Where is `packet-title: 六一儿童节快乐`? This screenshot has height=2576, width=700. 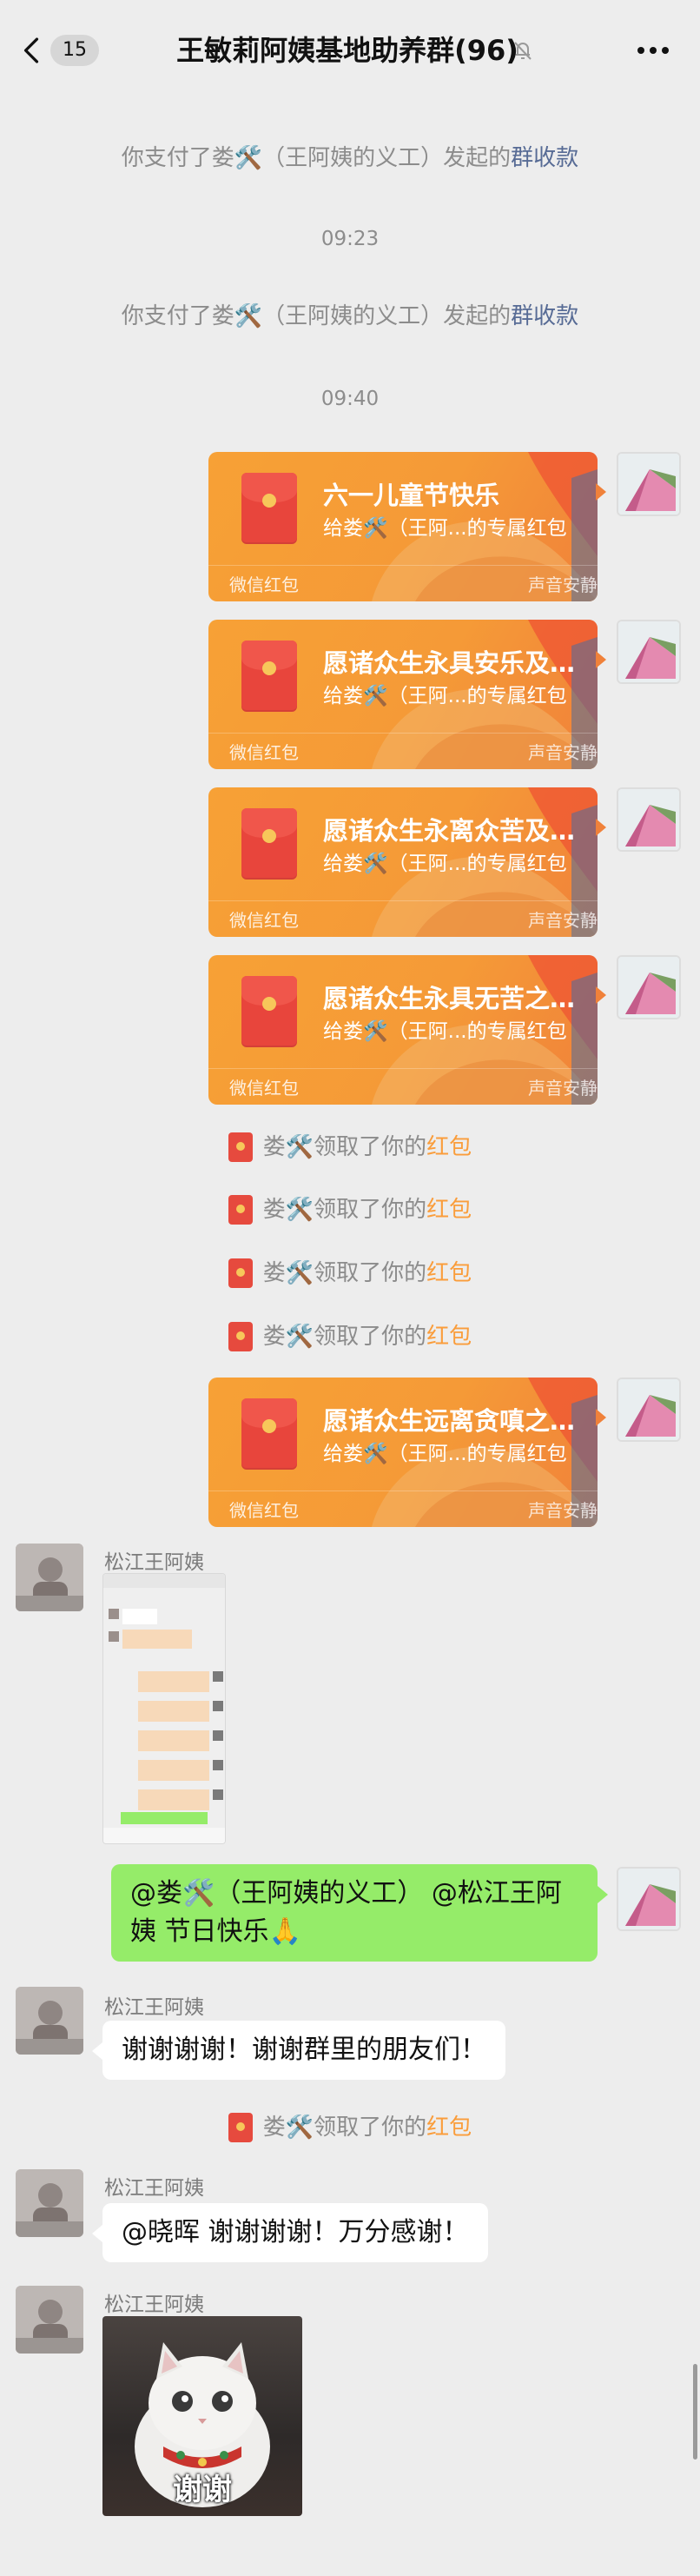
packet-title: 六一儿童节快乐 is located at coordinates (411, 495).